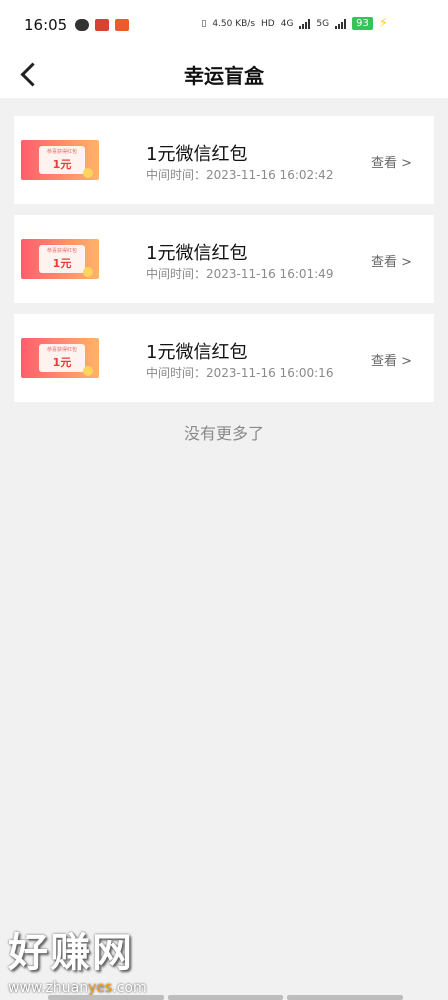 The height and width of the screenshot is (1000, 448). Describe the element at coordinates (383, 23) in the screenshot. I see `charging-icon: ⚡` at that location.